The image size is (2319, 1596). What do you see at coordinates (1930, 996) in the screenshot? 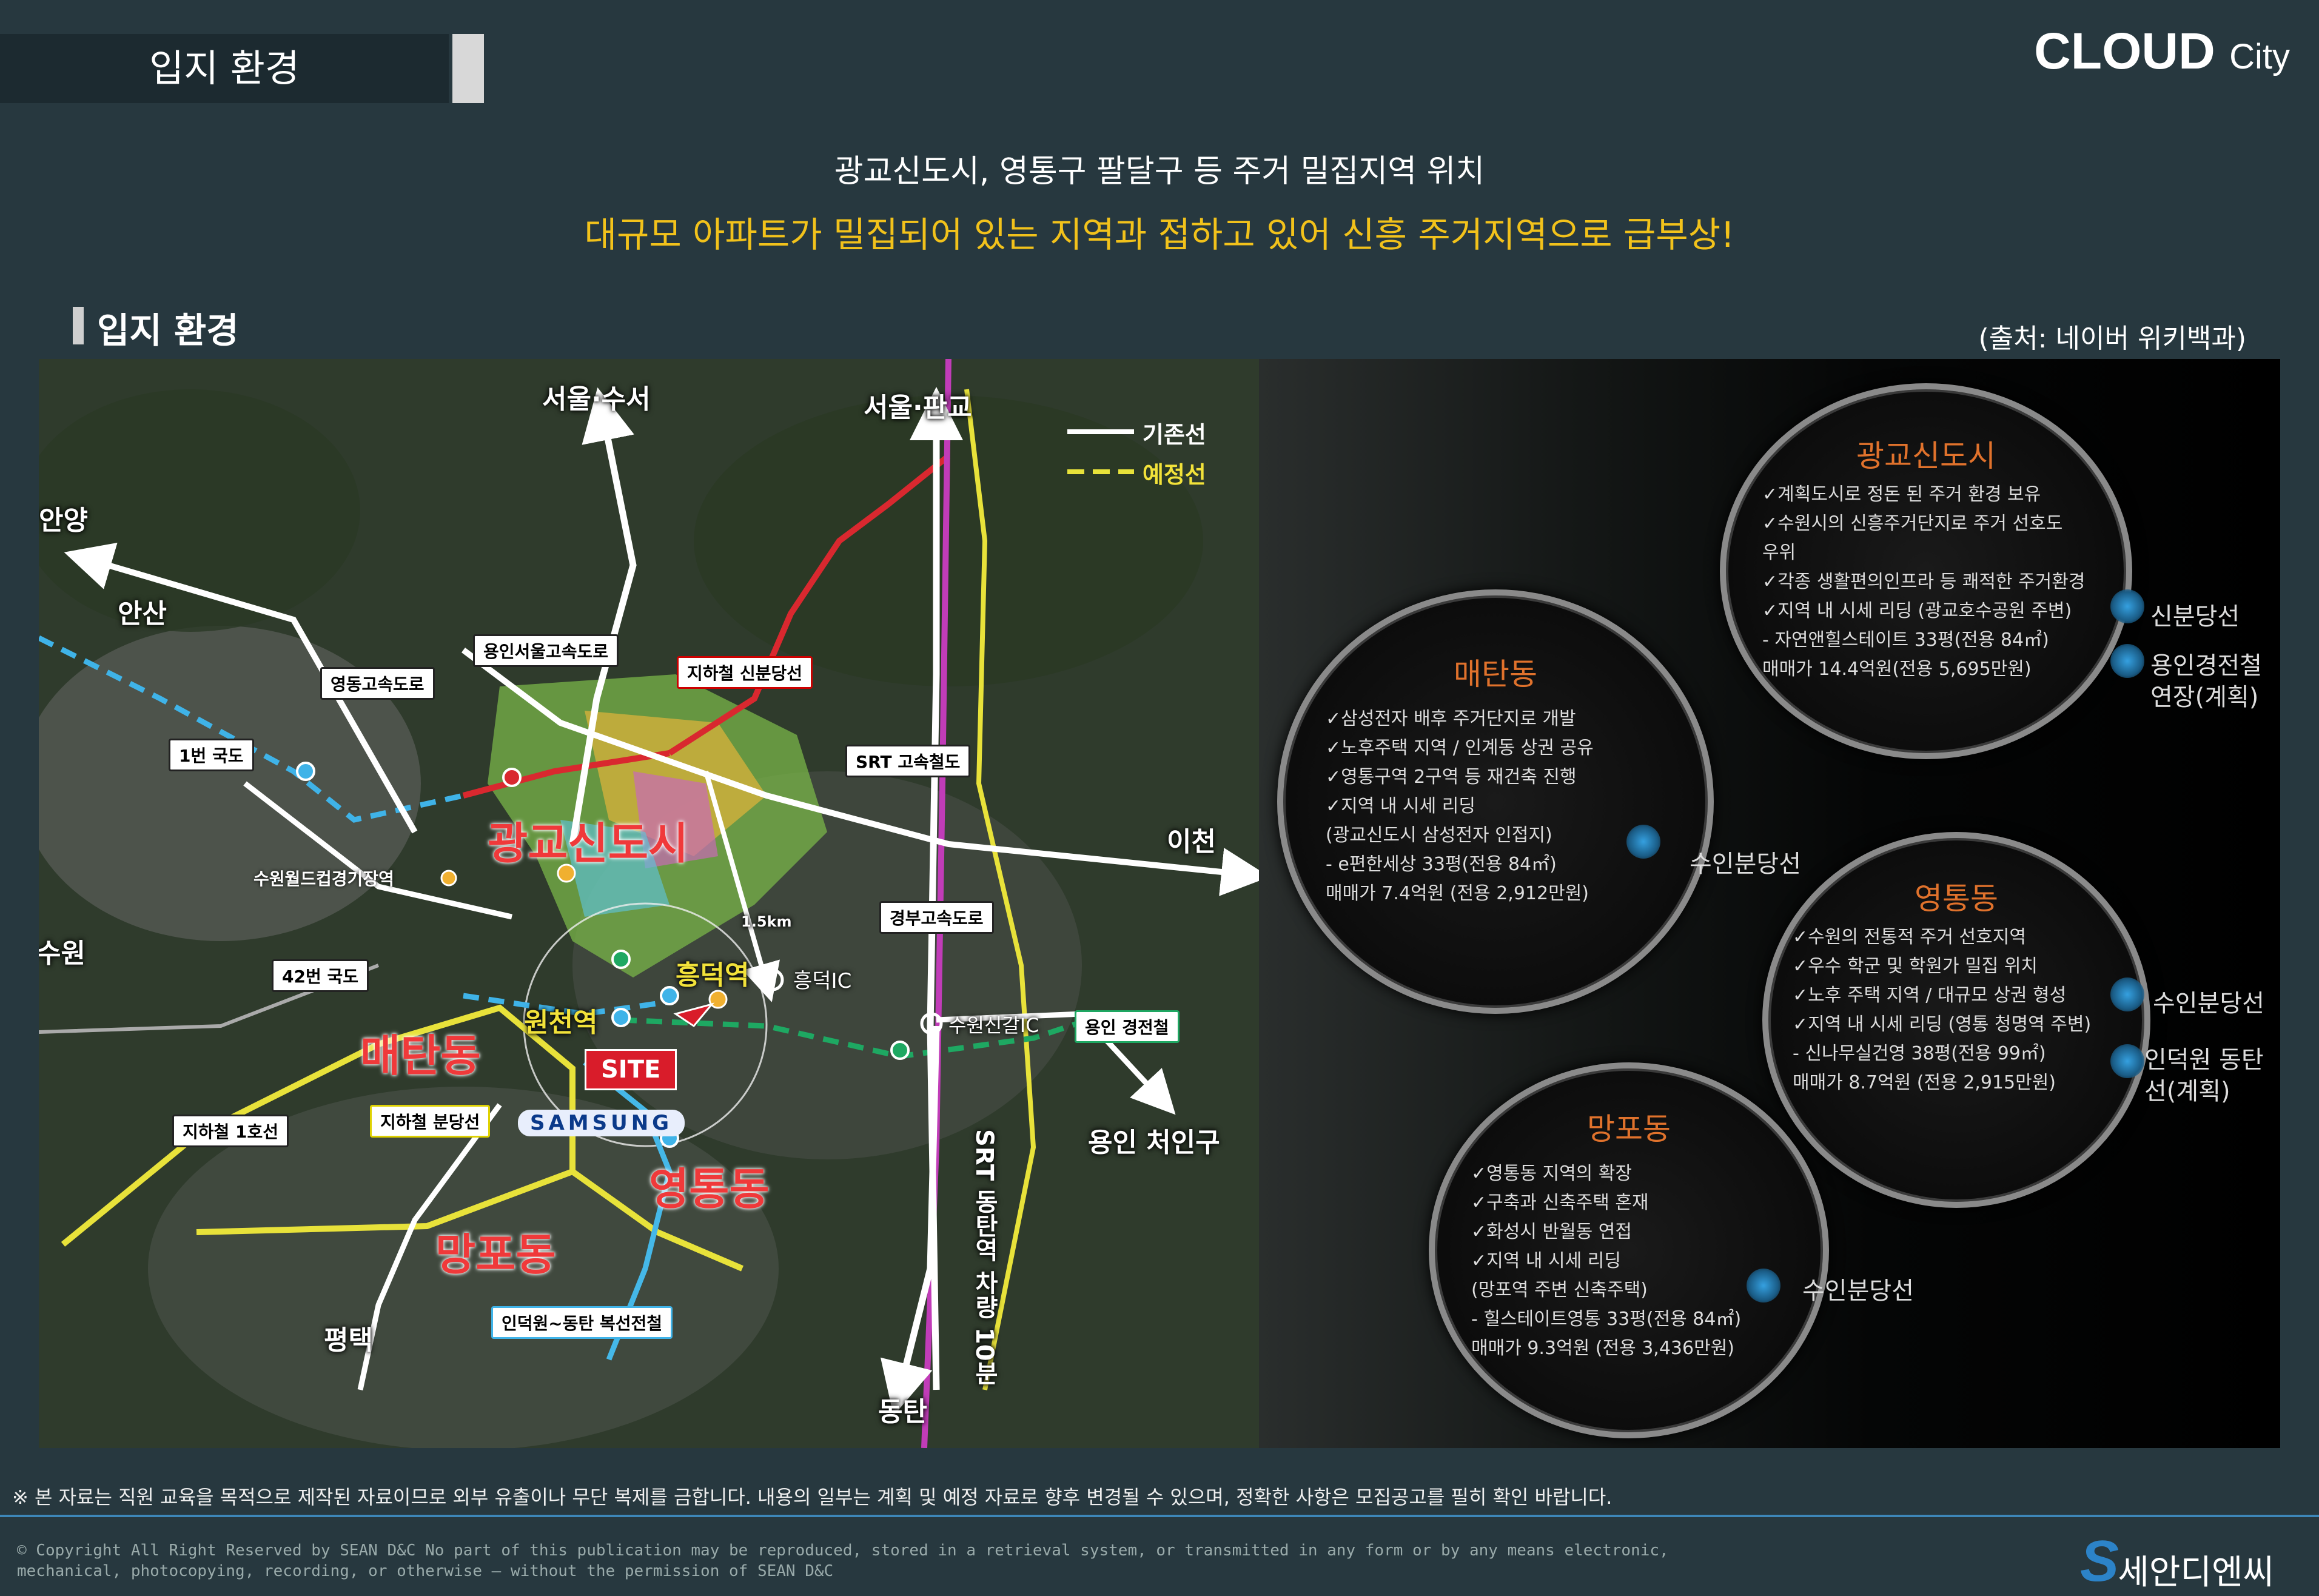
I see `list-item: ✓노후 주택 지역 / 대규모 상권 형성` at bounding box center [1930, 996].